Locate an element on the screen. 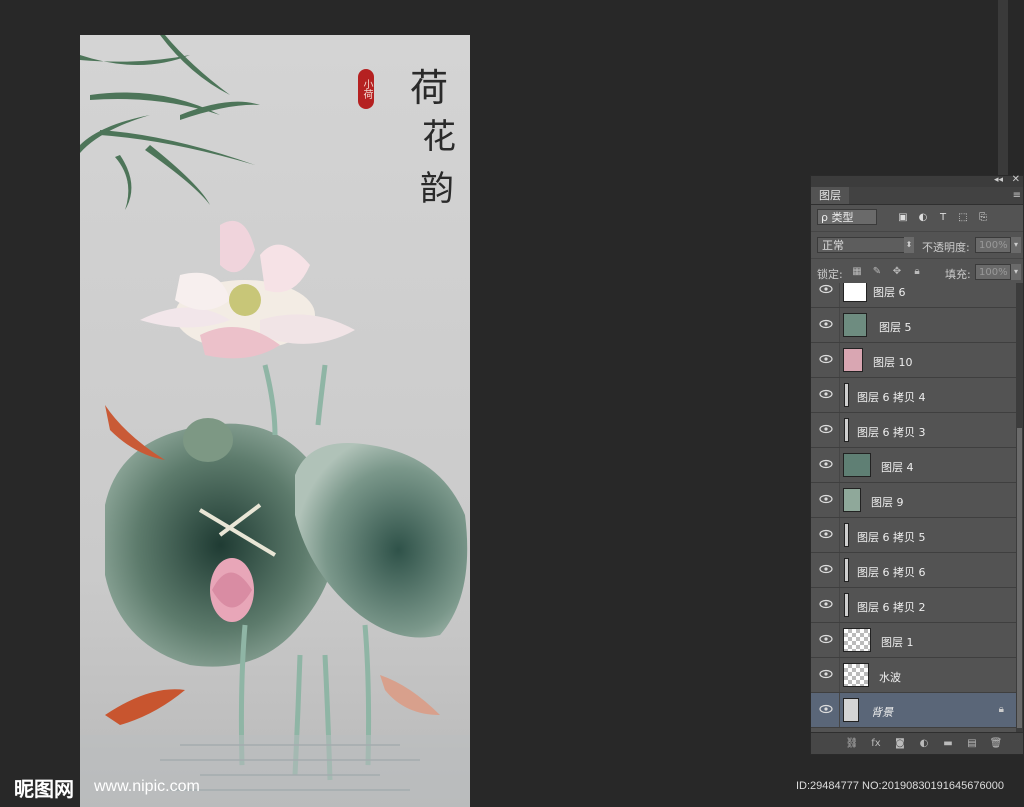  artwork-title-char-3: 韵 is located at coordinates (437, 189).